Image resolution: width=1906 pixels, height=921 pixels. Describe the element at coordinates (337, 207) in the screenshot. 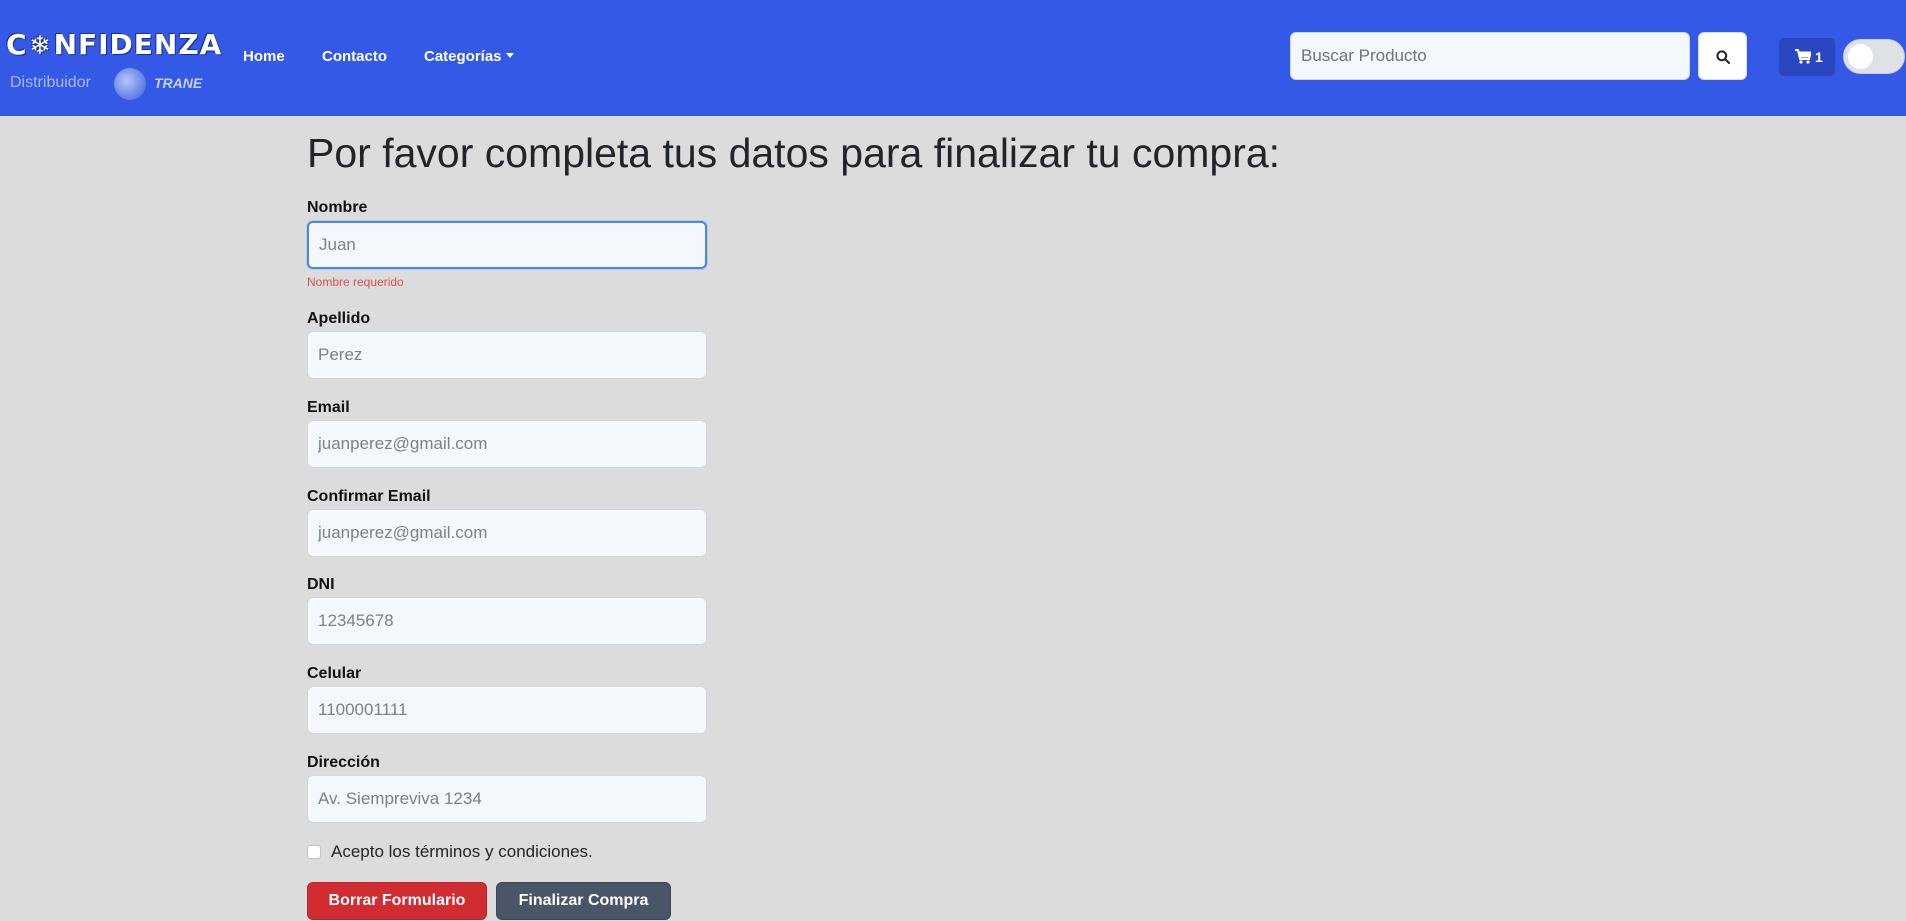

I see `nombre-label: Nombre` at that location.